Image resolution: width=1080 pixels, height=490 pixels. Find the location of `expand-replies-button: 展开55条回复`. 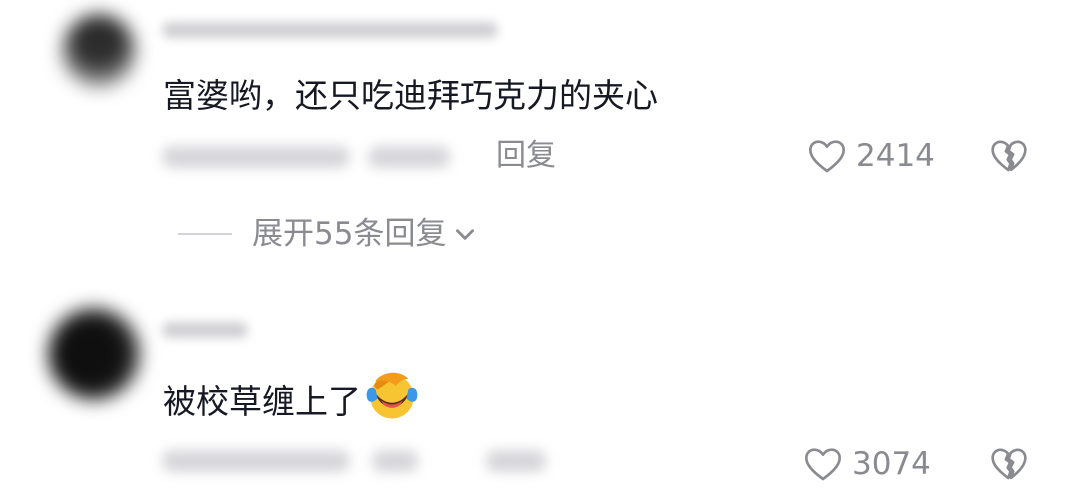

expand-replies-button: 展开55条回复 is located at coordinates (328, 234).